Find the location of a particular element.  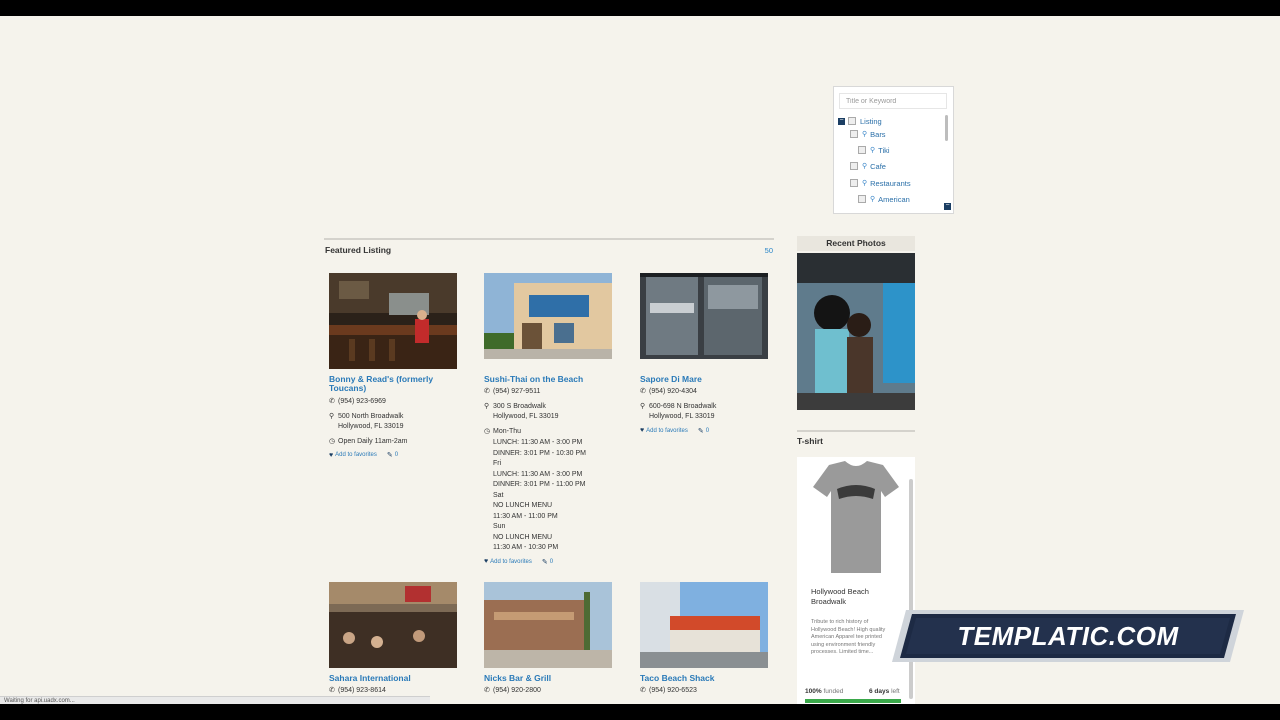

tree-item-bars: ⚲ Bars is located at coordinates (868, 134).